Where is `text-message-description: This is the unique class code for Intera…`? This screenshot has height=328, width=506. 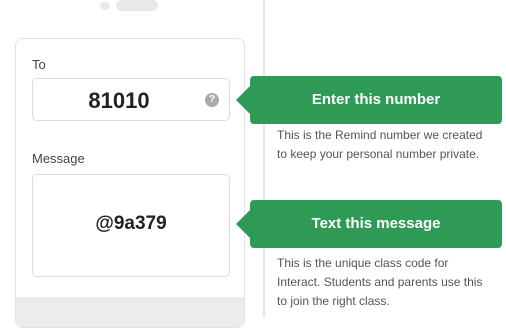
text-message-description: This is the unique class code for Intera… is located at coordinates (380, 282).